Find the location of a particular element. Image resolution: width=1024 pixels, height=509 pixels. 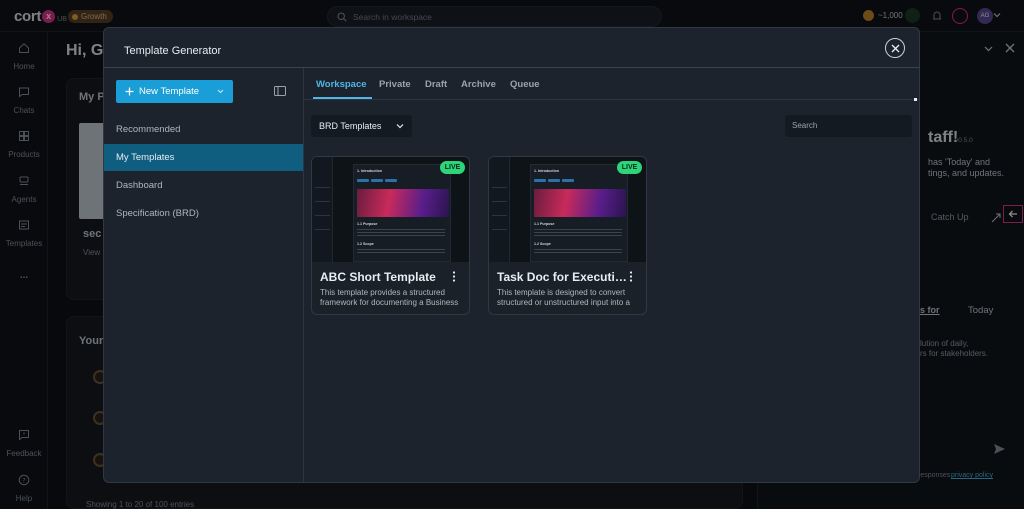

card-title: ABC Short Template is located at coordinates (385, 277).